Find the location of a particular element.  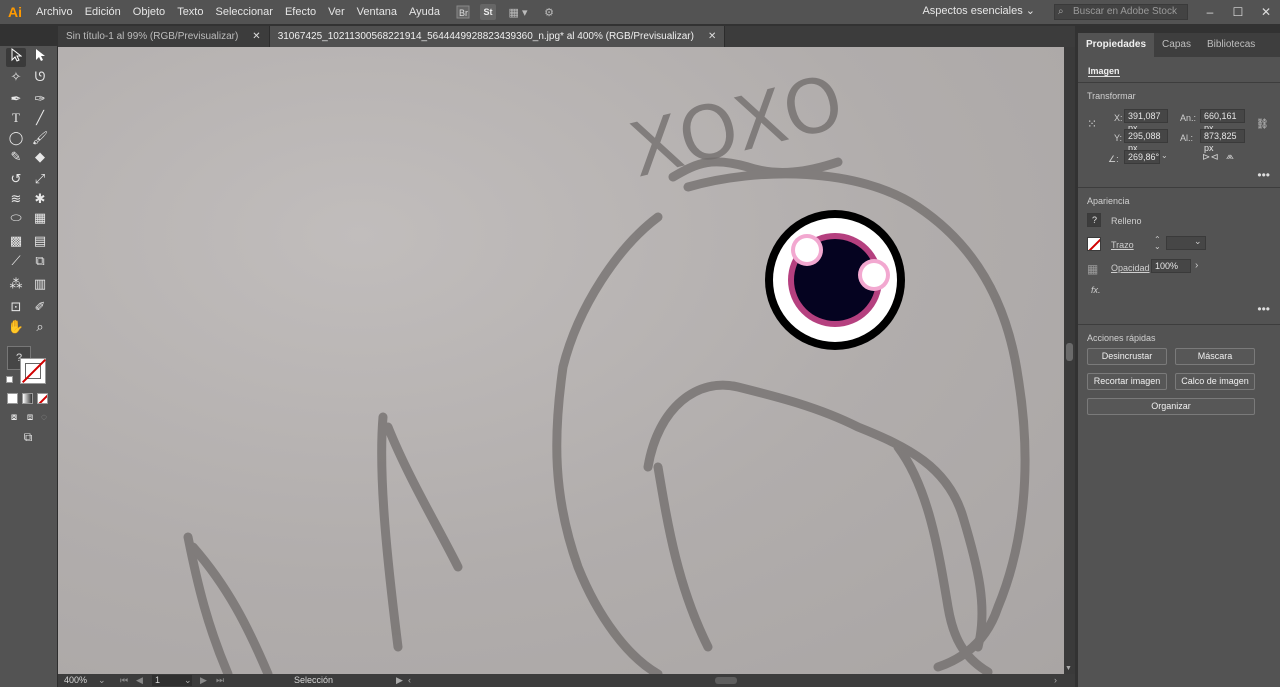

tab-capas: Capas is located at coordinates (1176, 45).